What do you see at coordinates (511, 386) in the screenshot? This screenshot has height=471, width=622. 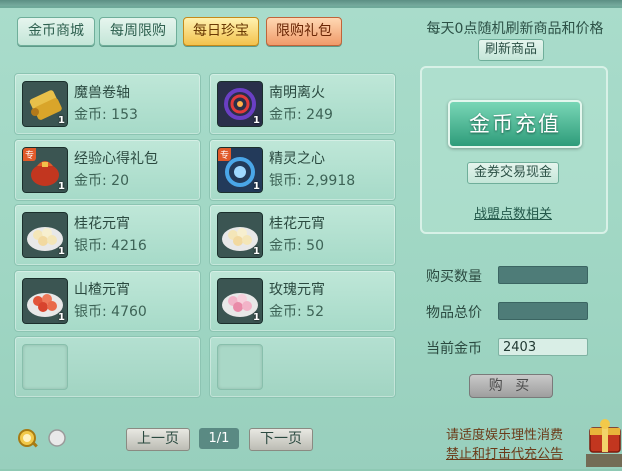 I see `buy-button: 购 买` at bounding box center [511, 386].